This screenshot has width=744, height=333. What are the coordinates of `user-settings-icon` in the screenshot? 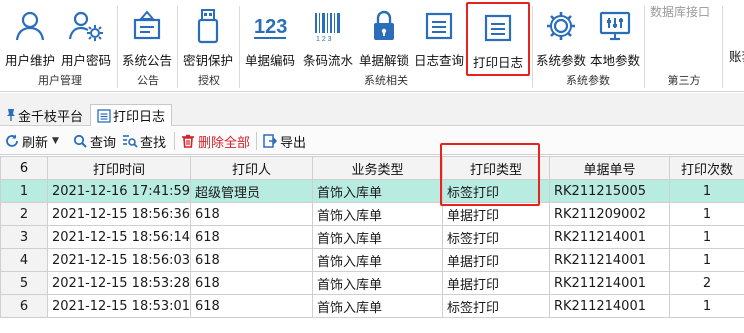 It's located at (86, 26).